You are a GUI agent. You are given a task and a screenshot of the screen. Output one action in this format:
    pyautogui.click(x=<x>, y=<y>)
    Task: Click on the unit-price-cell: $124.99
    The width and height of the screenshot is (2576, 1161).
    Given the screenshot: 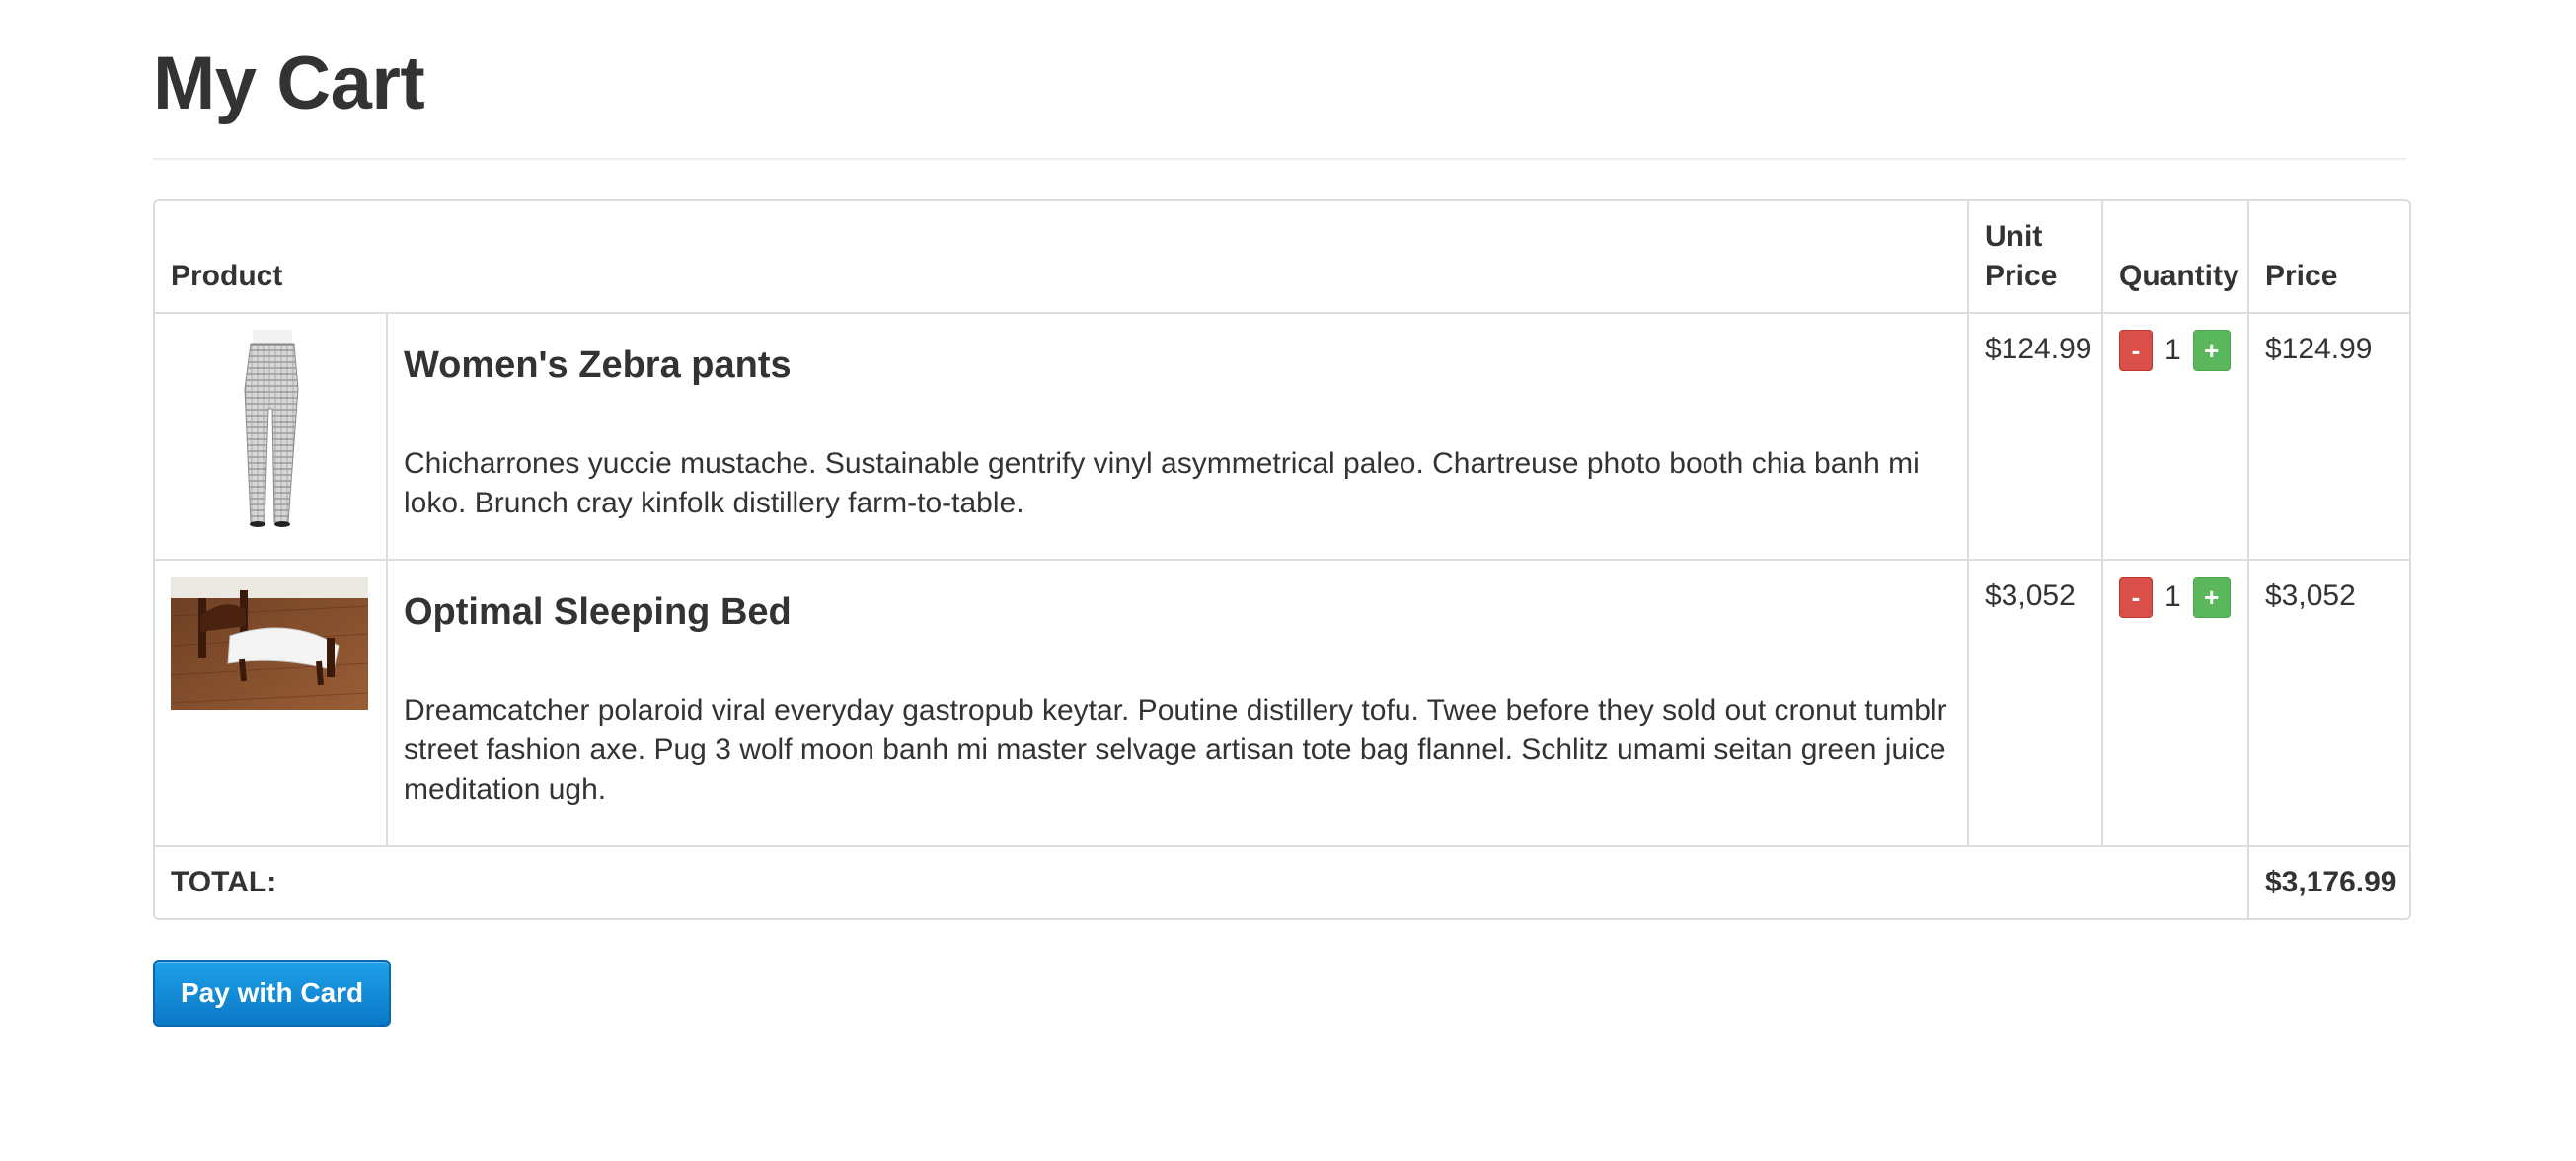 What is the action you would take?
    pyautogui.click(x=2034, y=435)
    